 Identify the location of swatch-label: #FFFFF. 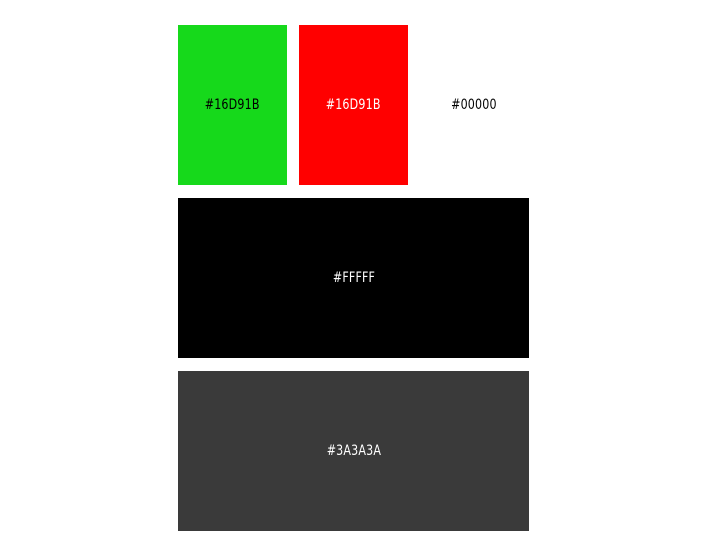
(353, 278).